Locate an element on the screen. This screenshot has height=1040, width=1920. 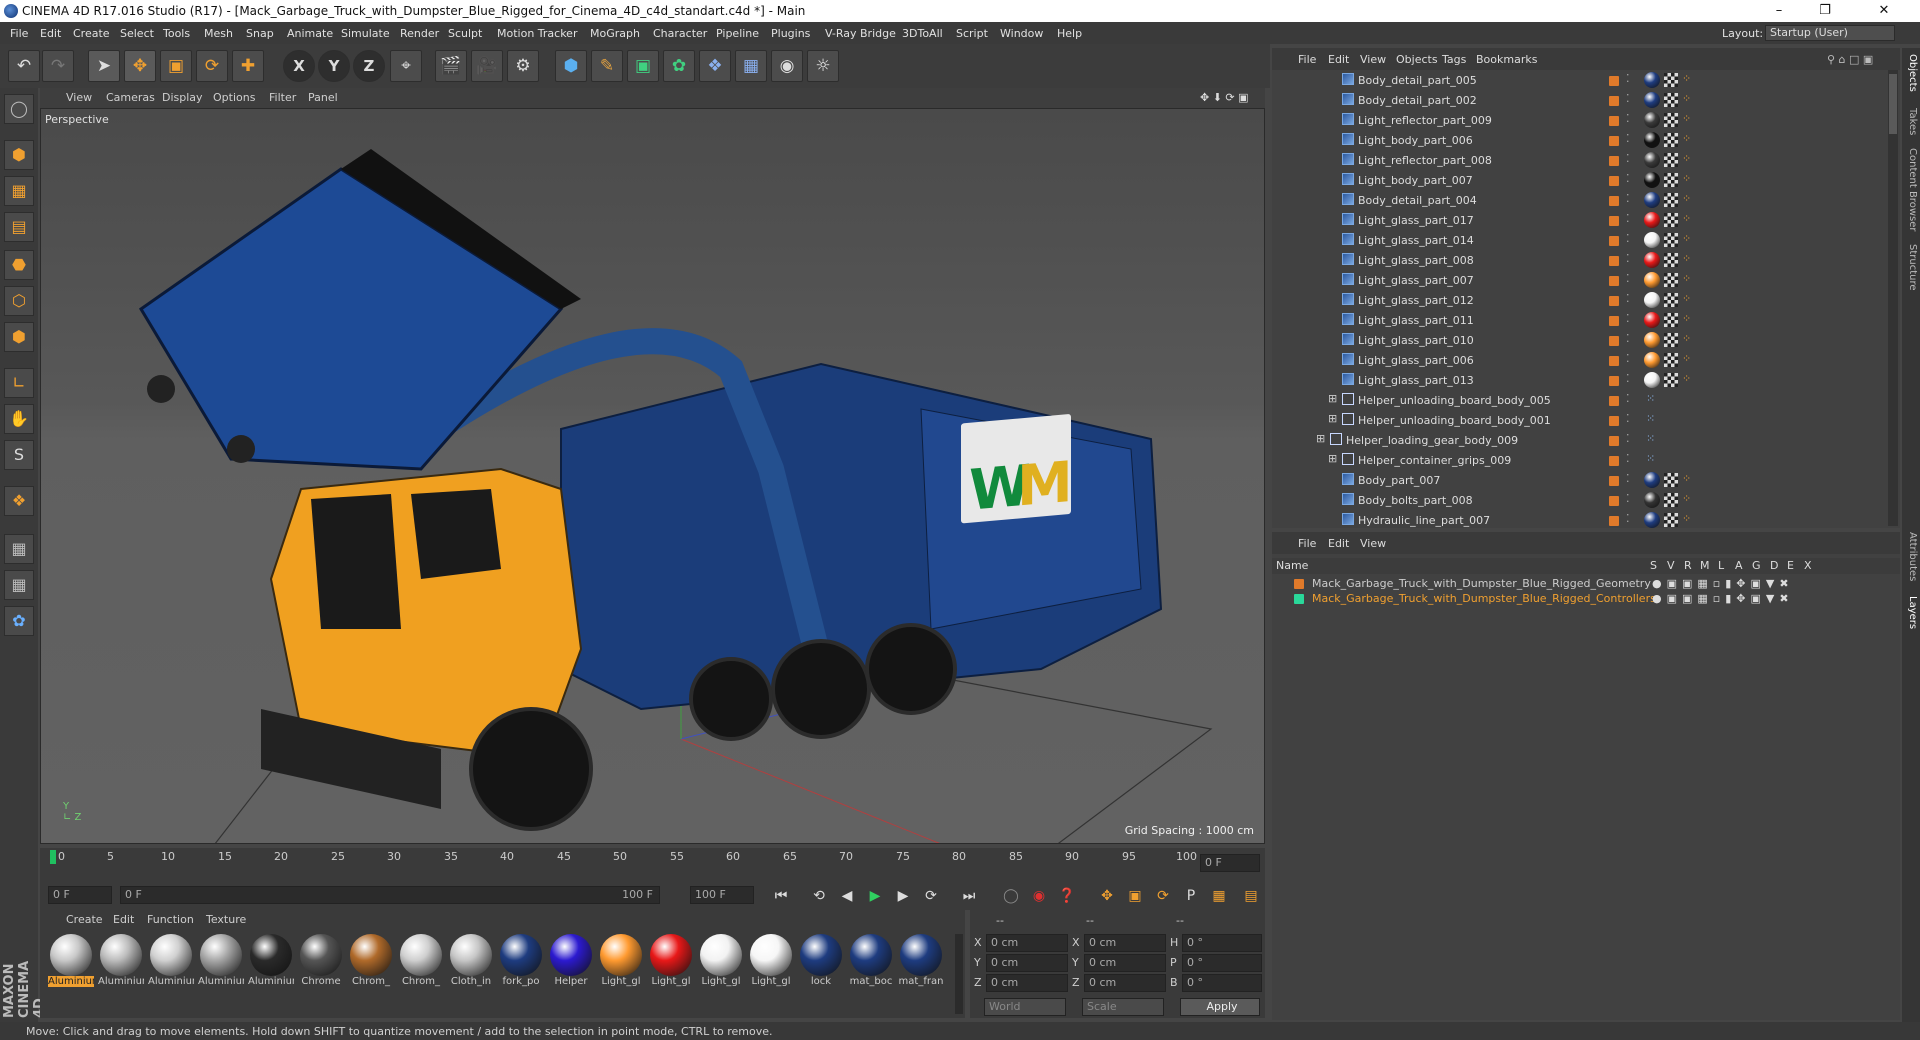
render-view-icon: 🎬 is located at coordinates (451, 66).